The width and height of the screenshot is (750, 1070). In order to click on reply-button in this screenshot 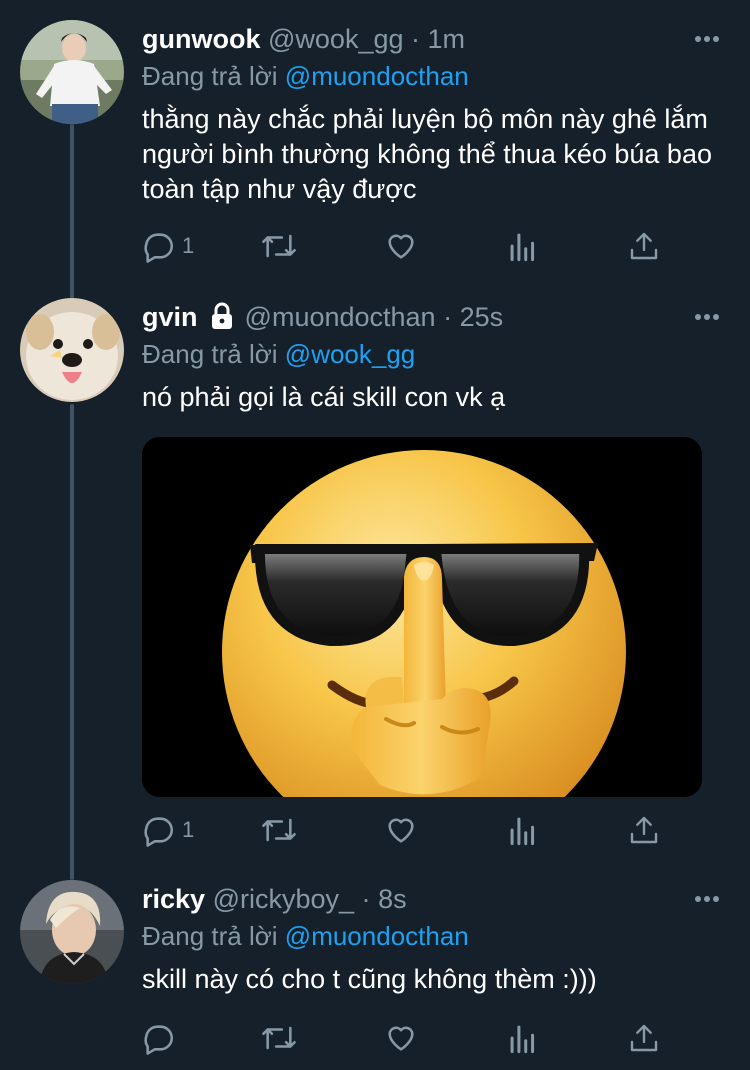, I will do `click(162, 1038)`.